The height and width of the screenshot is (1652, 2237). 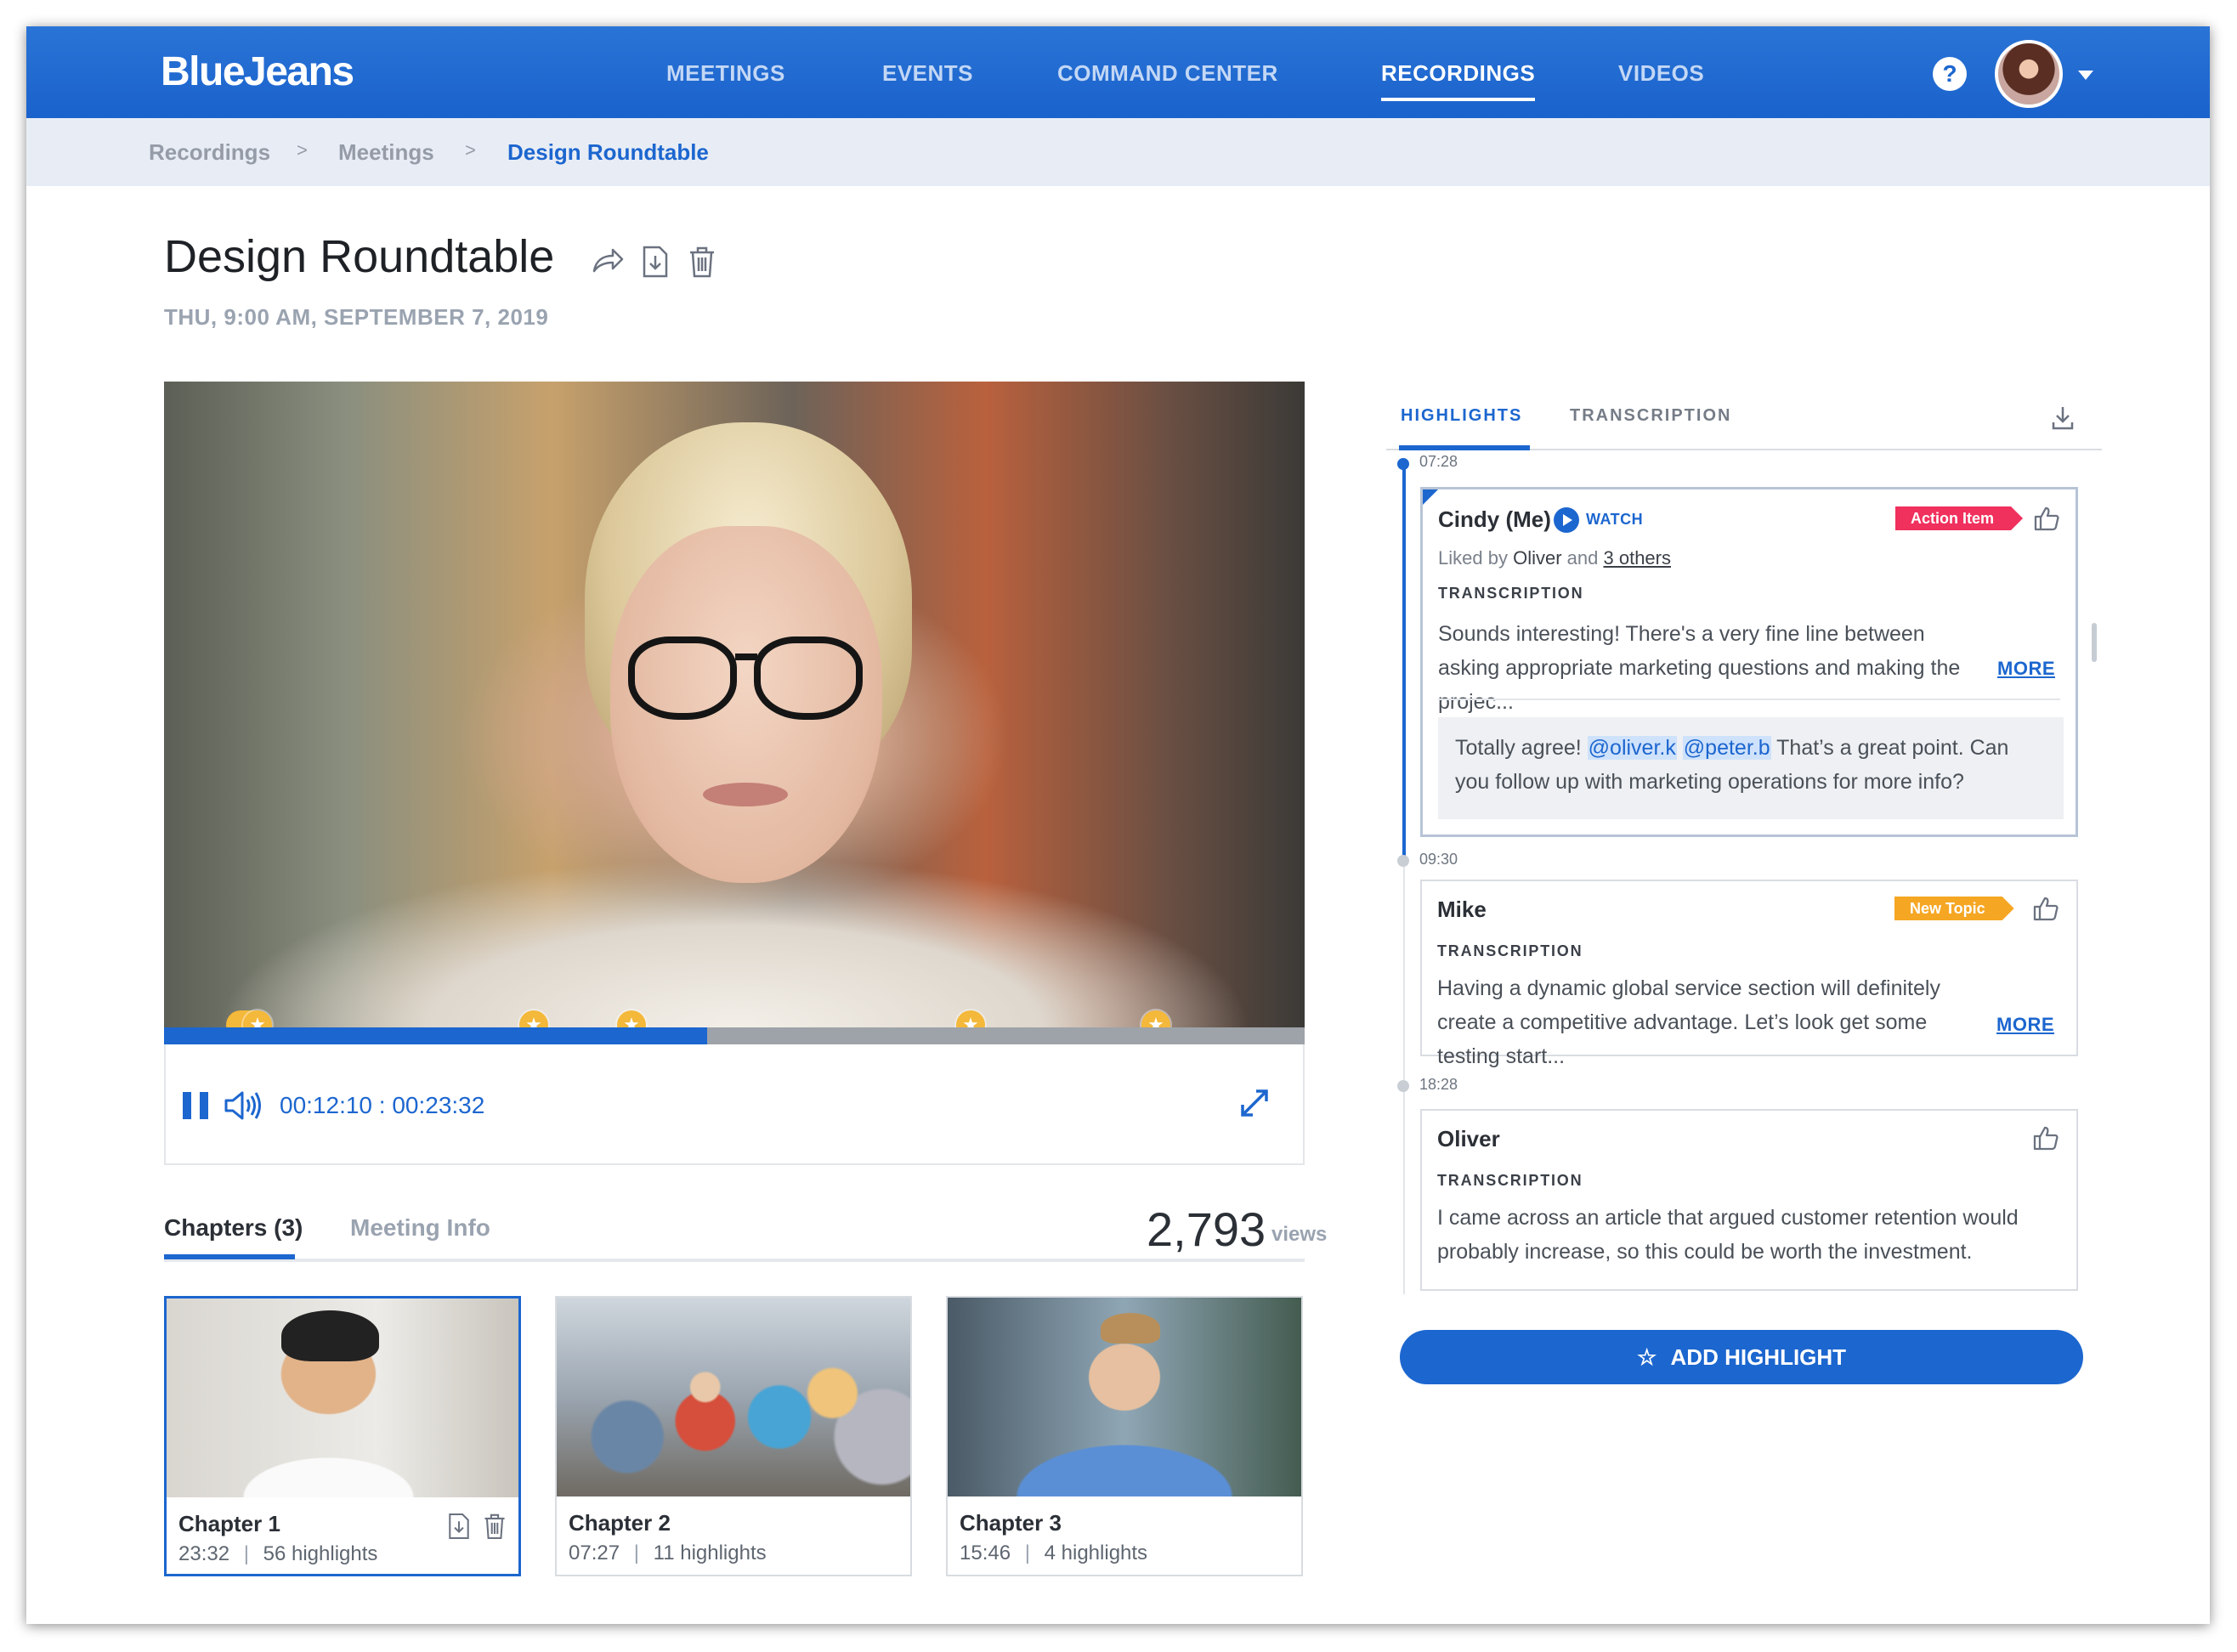 What do you see at coordinates (229, 1256) in the screenshot?
I see `tab-chapters-underline` at bounding box center [229, 1256].